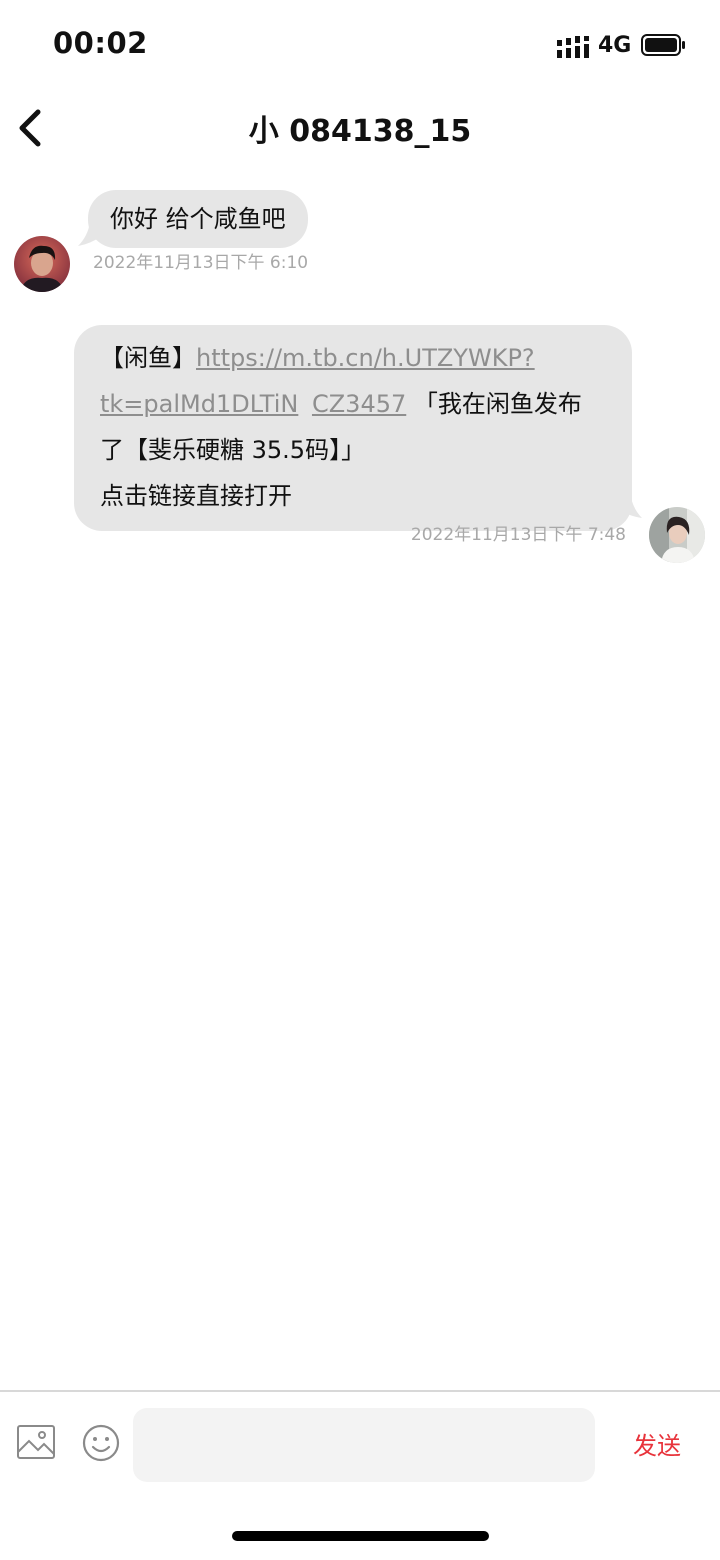  I want to click on message-prefix: 【闲鱼】, so click(148, 358).